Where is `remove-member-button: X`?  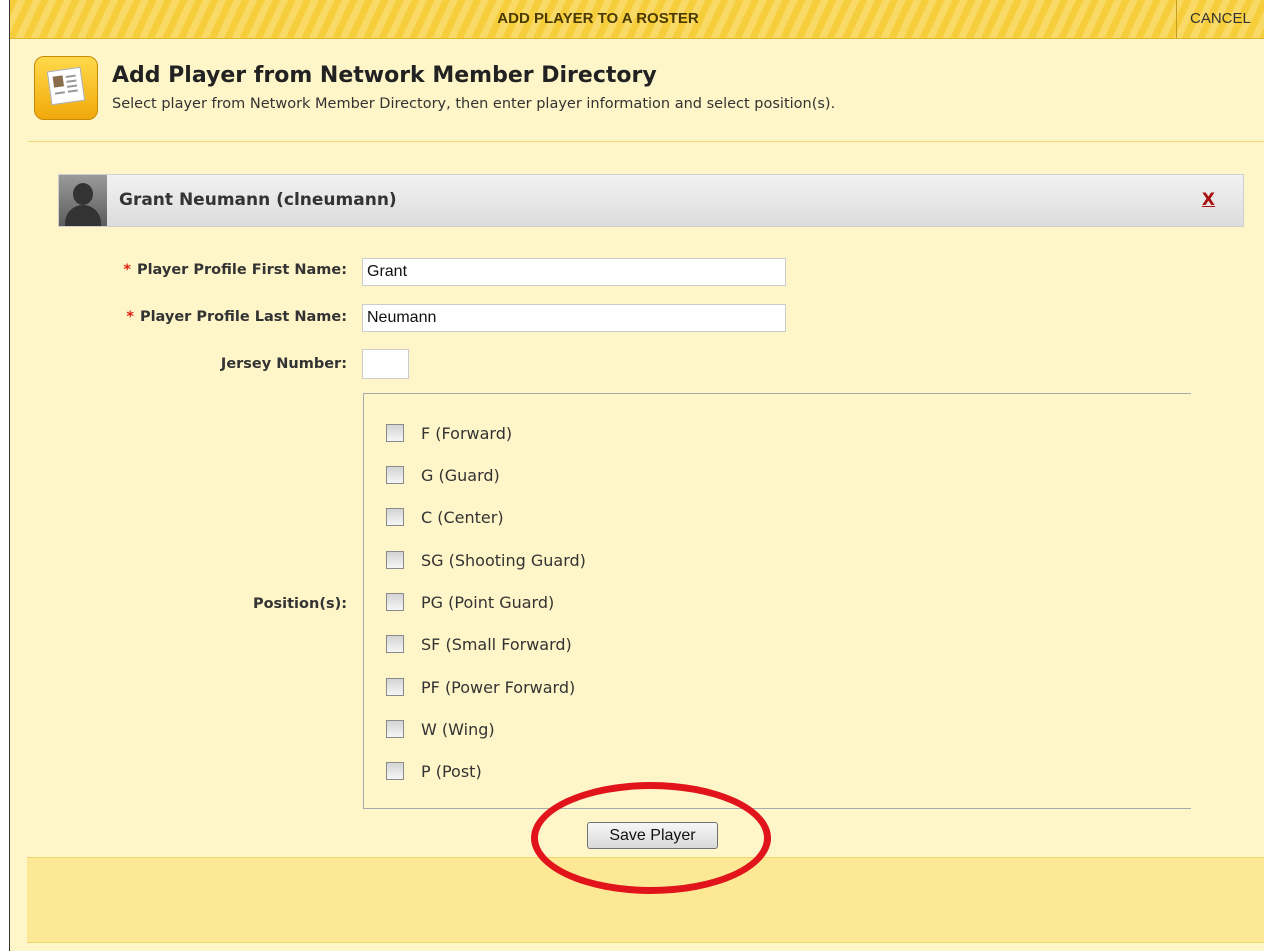 remove-member-button: X is located at coordinates (1208, 200).